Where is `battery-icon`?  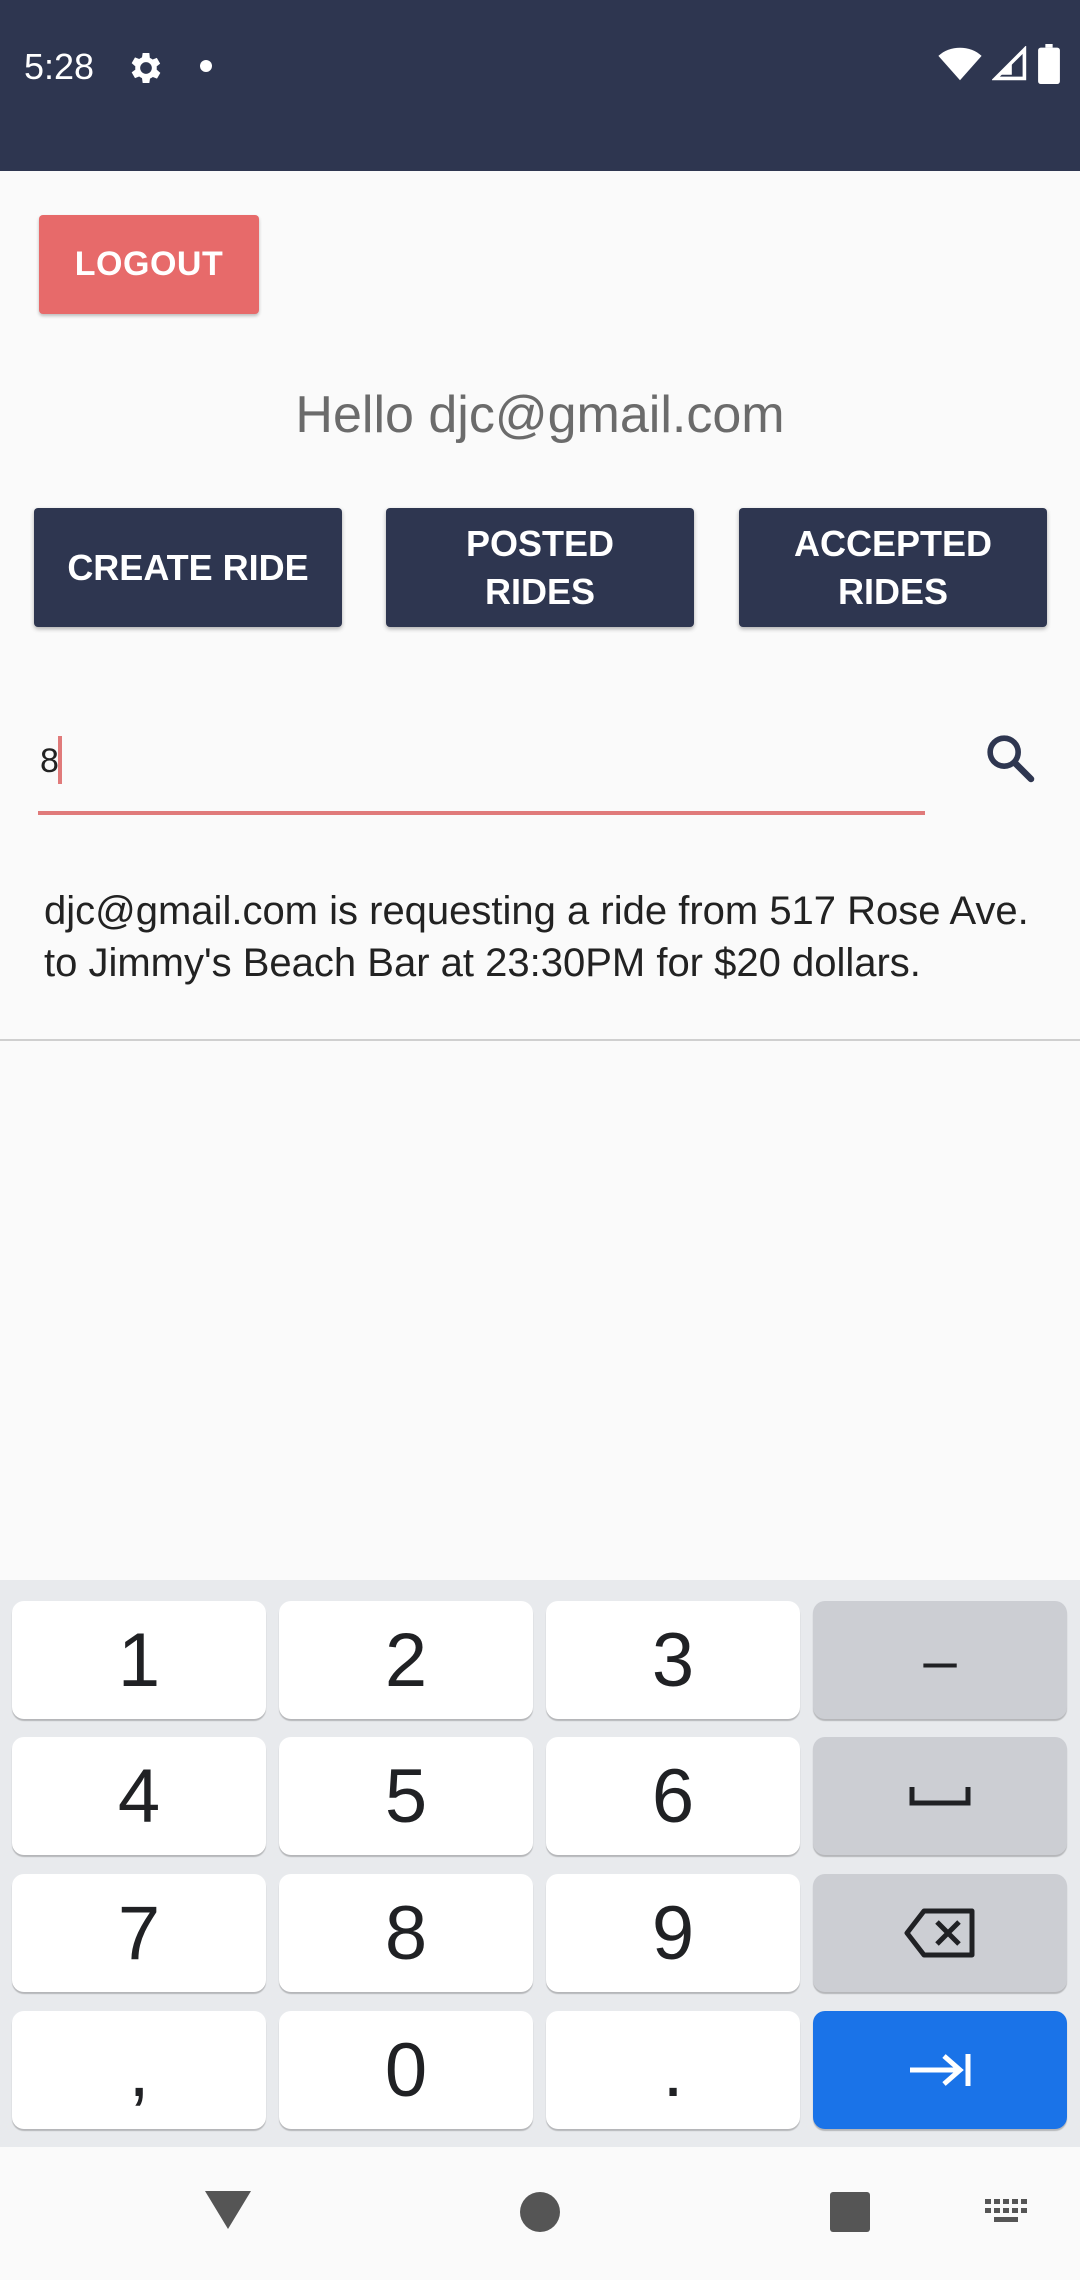 battery-icon is located at coordinates (1049, 66).